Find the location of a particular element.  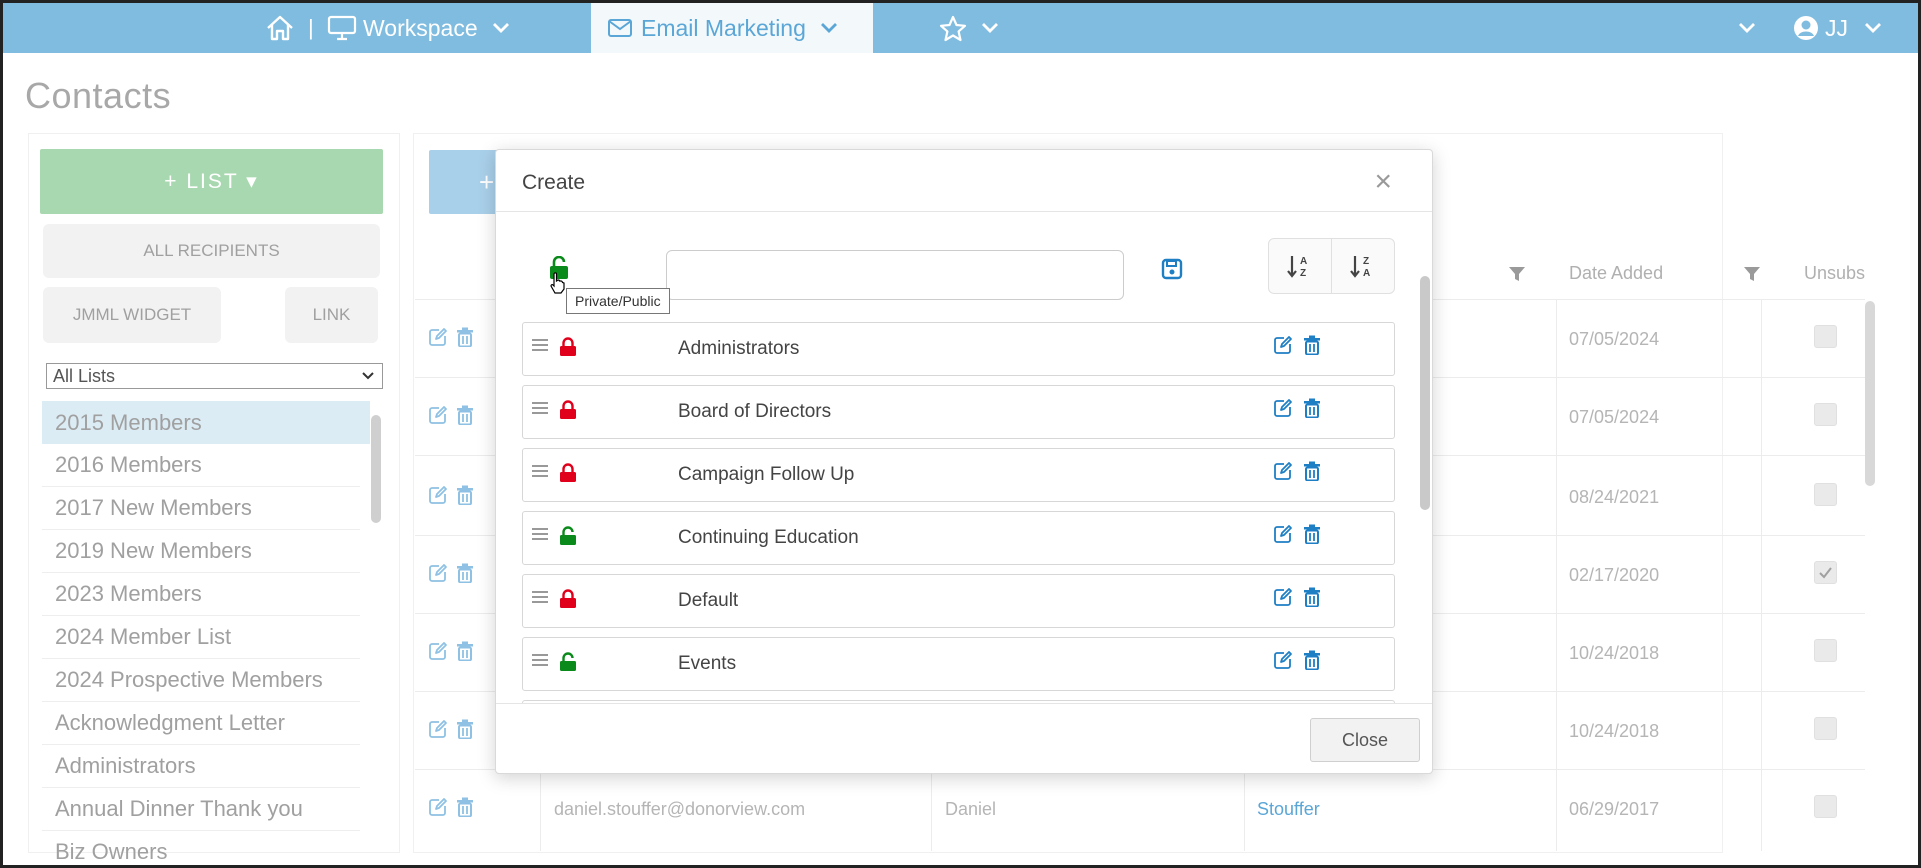

user-menu: JJ is located at coordinates (1837, 28).